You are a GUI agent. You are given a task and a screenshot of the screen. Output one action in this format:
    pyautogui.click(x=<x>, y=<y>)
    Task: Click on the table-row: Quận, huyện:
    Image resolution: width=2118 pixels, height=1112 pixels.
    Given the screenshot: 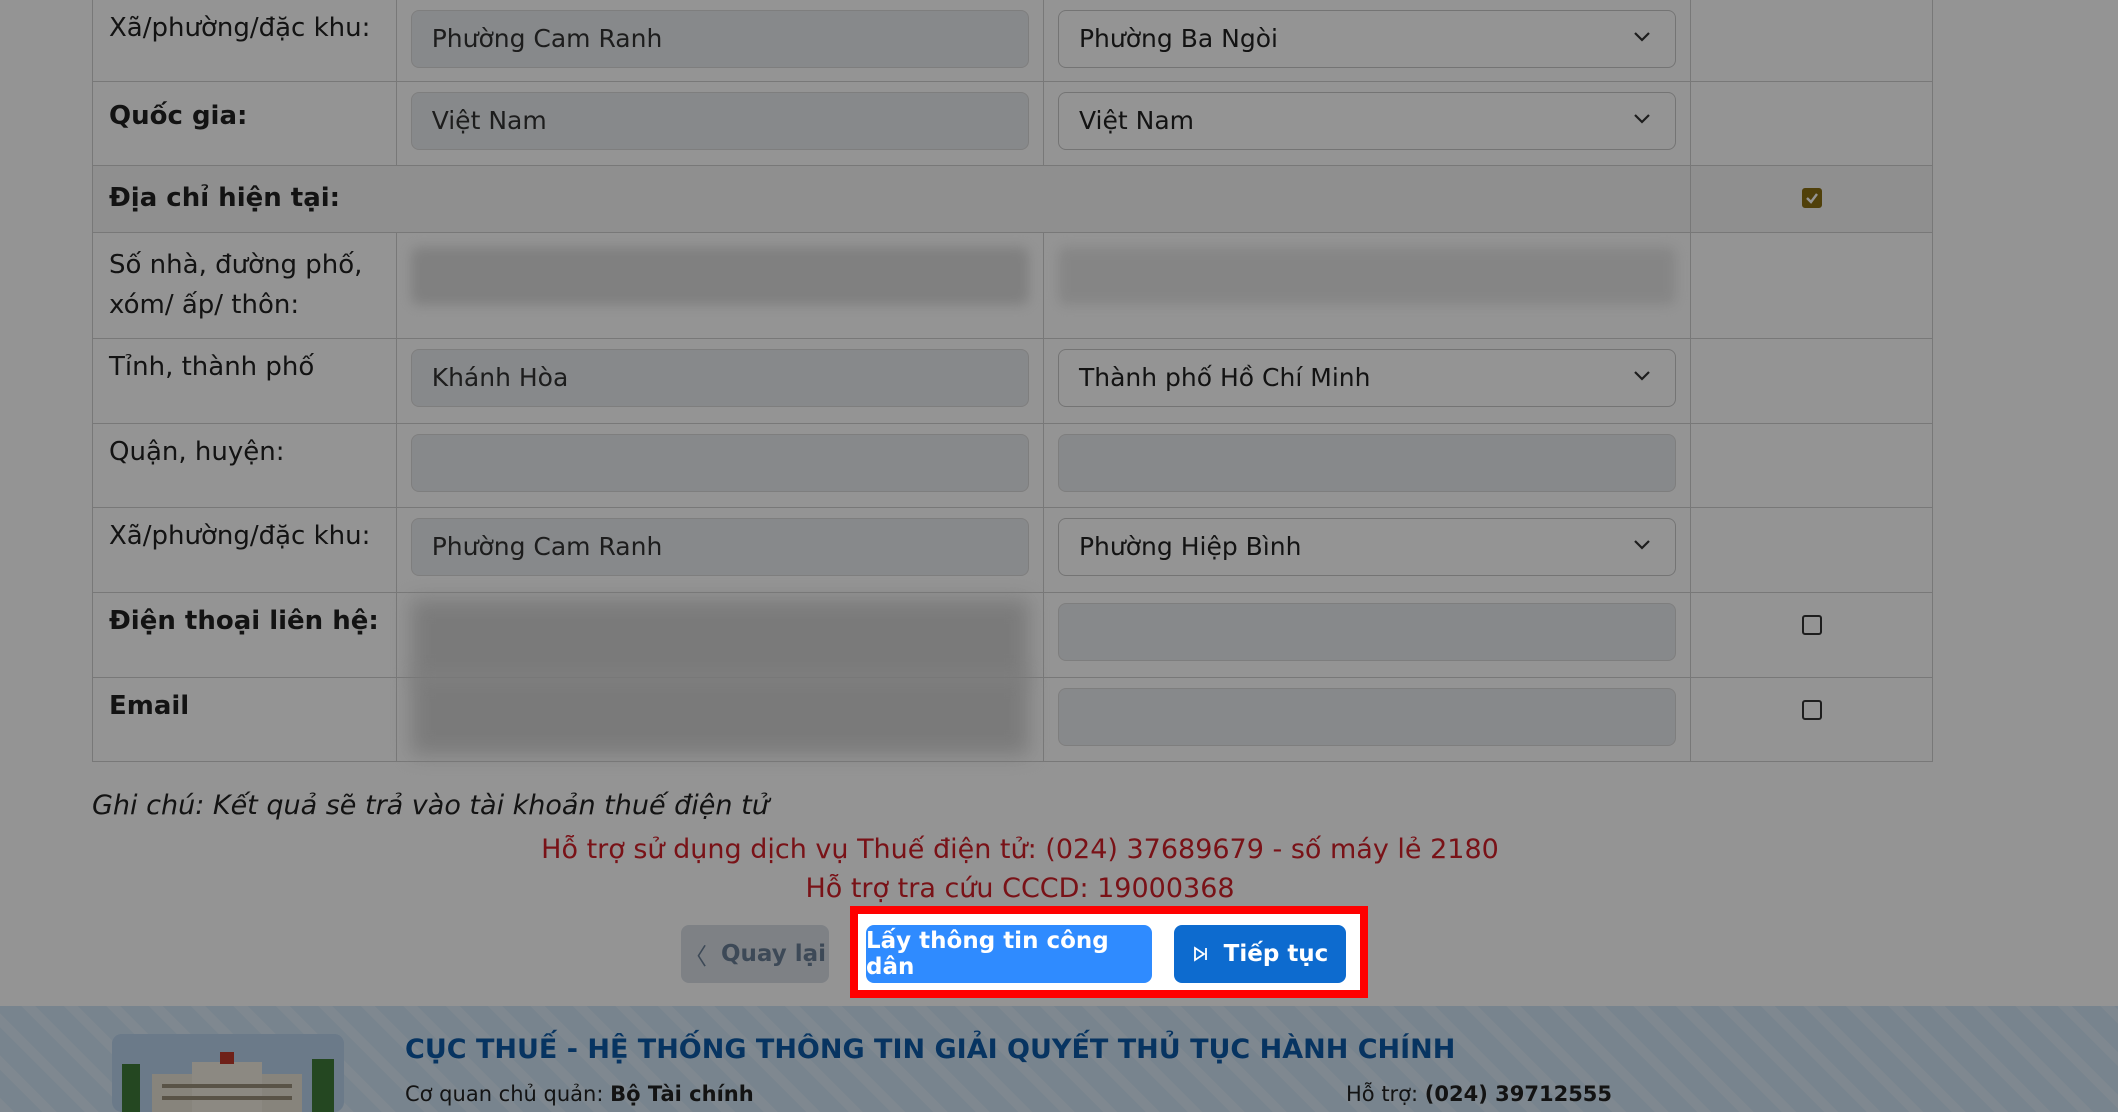 What is the action you would take?
    pyautogui.click(x=1012, y=465)
    